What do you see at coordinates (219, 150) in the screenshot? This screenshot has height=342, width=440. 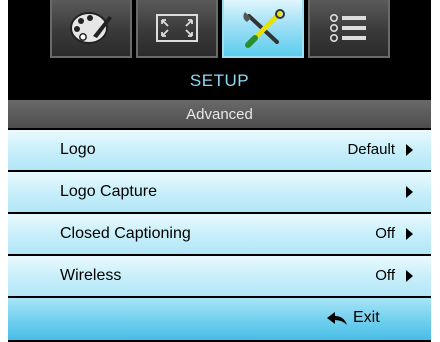 I see `menu-item-logo: Logo Default` at bounding box center [219, 150].